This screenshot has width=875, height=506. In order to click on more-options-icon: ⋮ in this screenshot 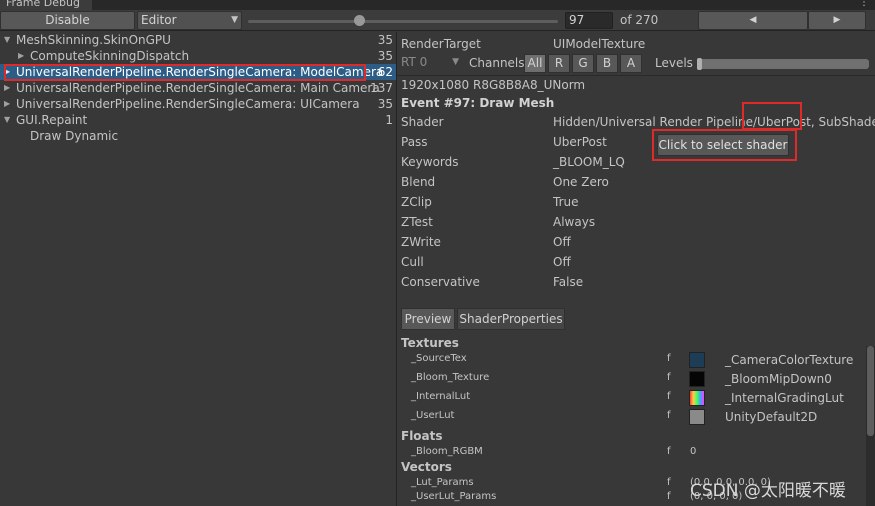, I will do `click(864, 4)`.